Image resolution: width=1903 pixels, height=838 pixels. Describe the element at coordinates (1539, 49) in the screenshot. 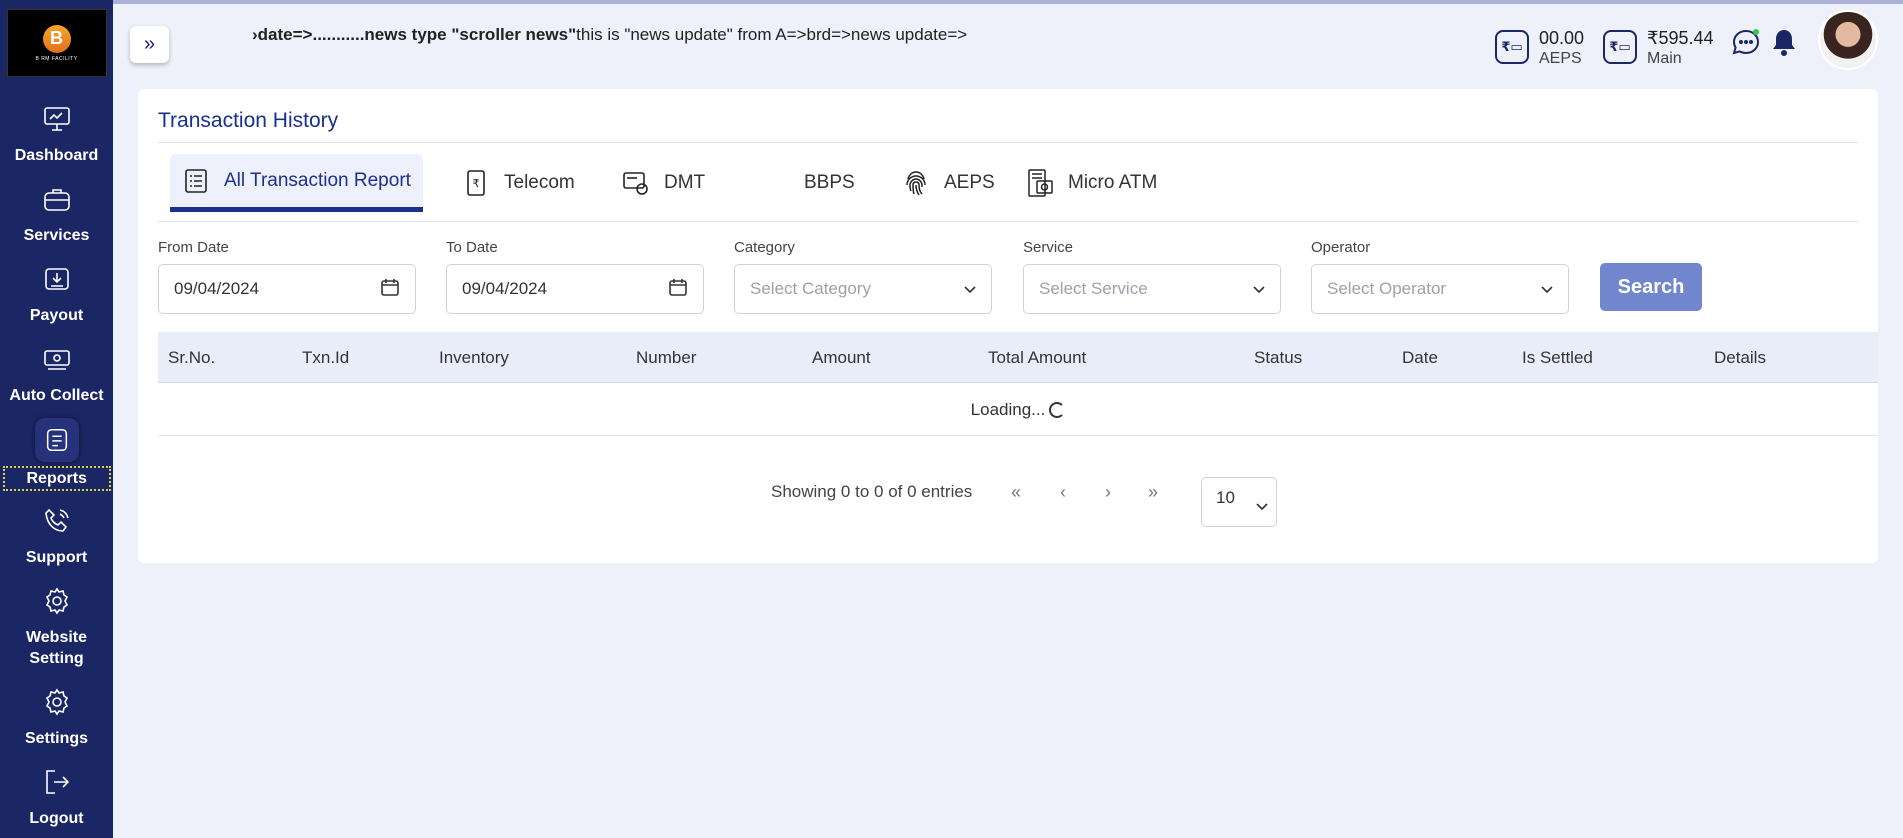

I see `wallet-aeps: ₹▭ 00.00 AEPS` at that location.